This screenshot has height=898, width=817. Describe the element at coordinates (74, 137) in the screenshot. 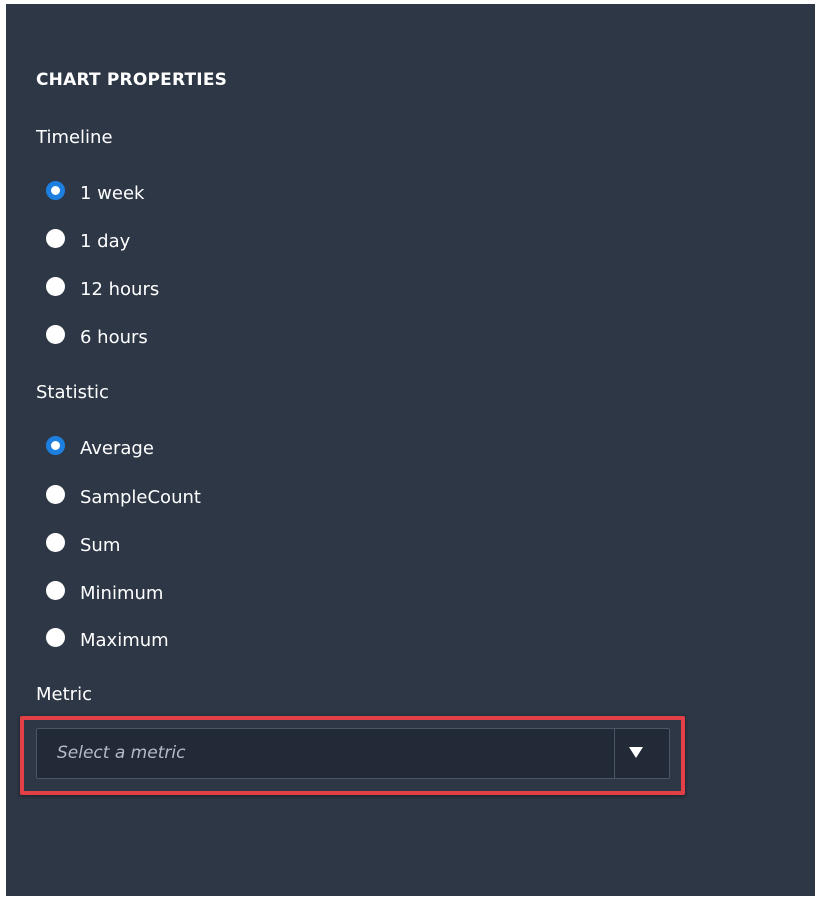

I see `timeline-label: Timeline` at that location.